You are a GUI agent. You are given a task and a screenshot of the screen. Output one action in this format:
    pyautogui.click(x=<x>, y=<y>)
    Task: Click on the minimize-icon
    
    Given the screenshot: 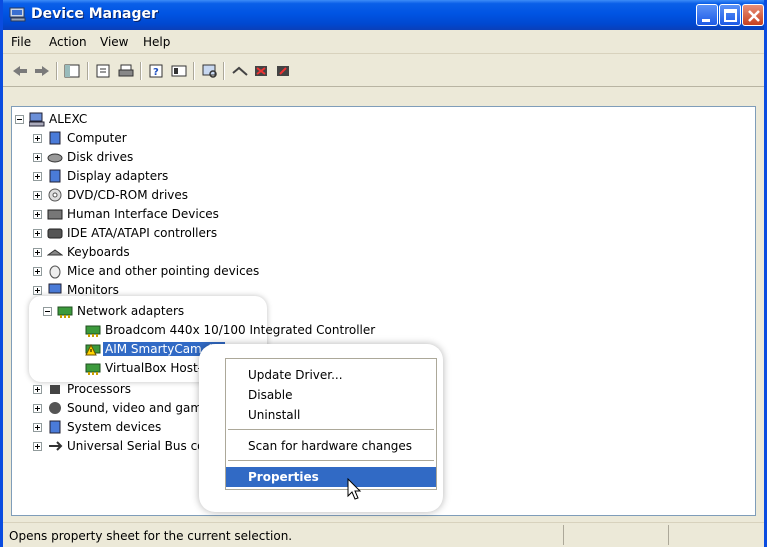 What is the action you would take?
    pyautogui.click(x=706, y=20)
    